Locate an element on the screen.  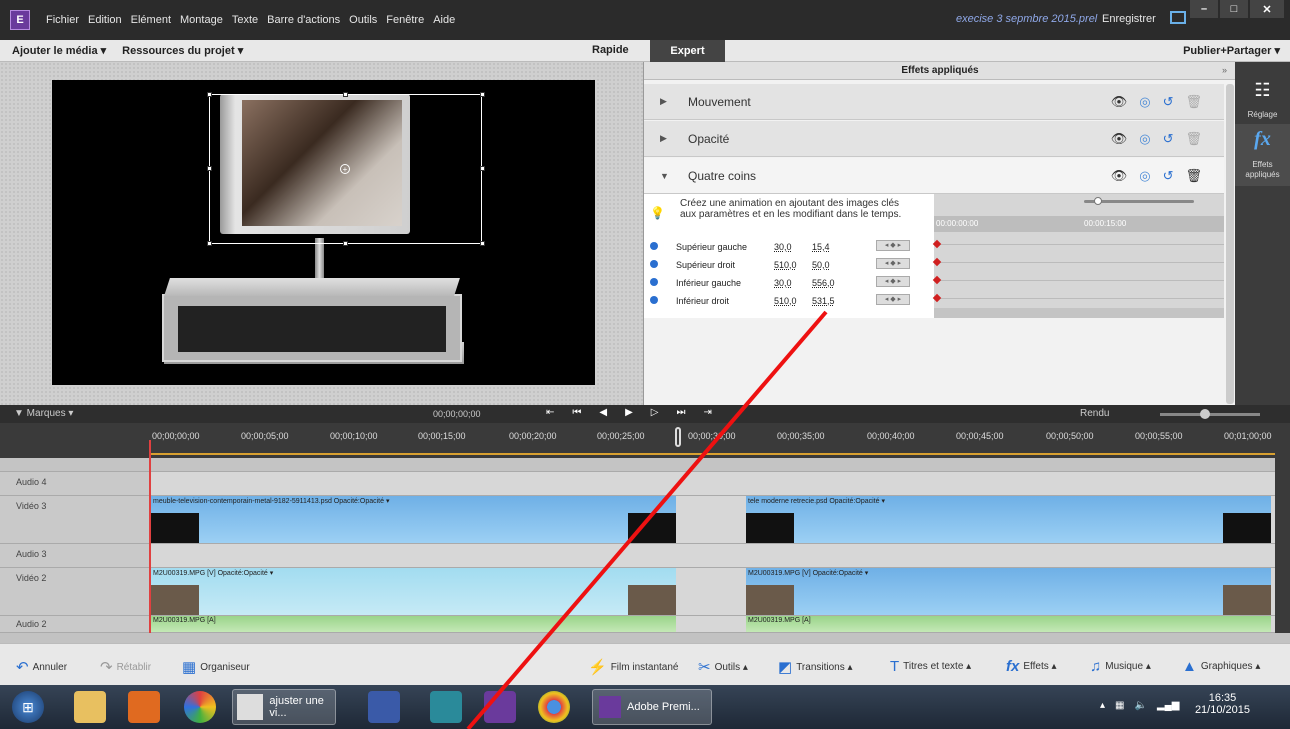
system-clock: 16:35 21/10/2015 is located at coordinates (1222, 704).